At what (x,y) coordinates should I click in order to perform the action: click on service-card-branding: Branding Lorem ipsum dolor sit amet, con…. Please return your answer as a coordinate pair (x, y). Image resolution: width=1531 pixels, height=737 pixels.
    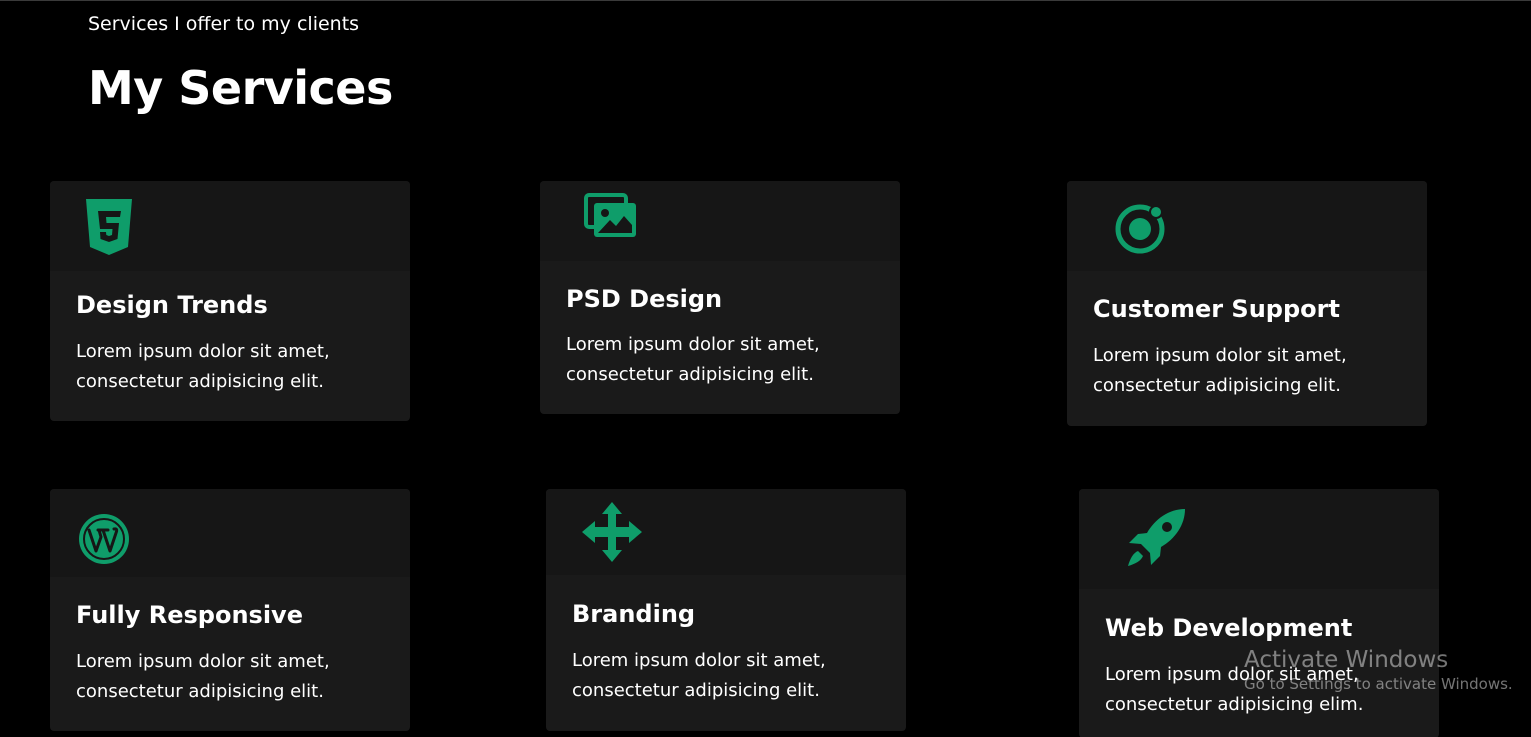
    Looking at the image, I should click on (726, 610).